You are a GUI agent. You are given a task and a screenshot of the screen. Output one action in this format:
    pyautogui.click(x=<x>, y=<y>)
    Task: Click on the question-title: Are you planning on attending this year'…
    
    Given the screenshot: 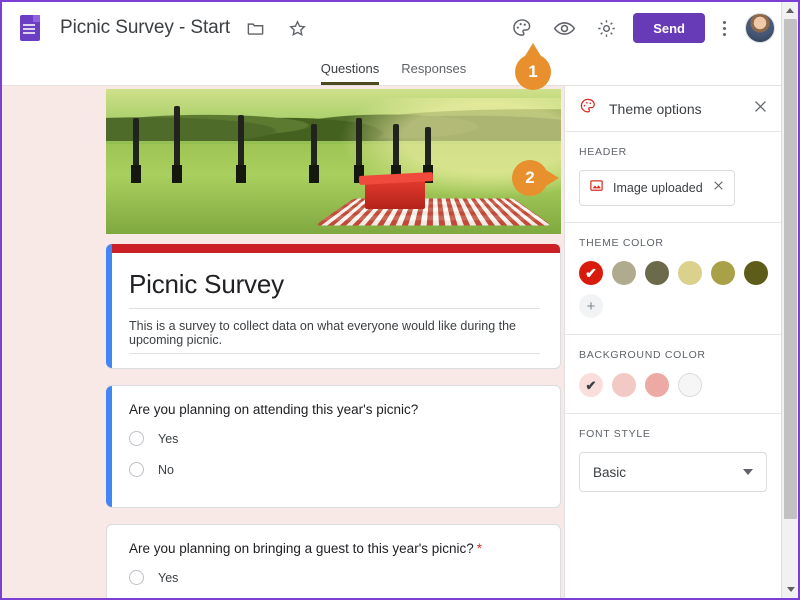 What is the action you would take?
    pyautogui.click(x=334, y=409)
    